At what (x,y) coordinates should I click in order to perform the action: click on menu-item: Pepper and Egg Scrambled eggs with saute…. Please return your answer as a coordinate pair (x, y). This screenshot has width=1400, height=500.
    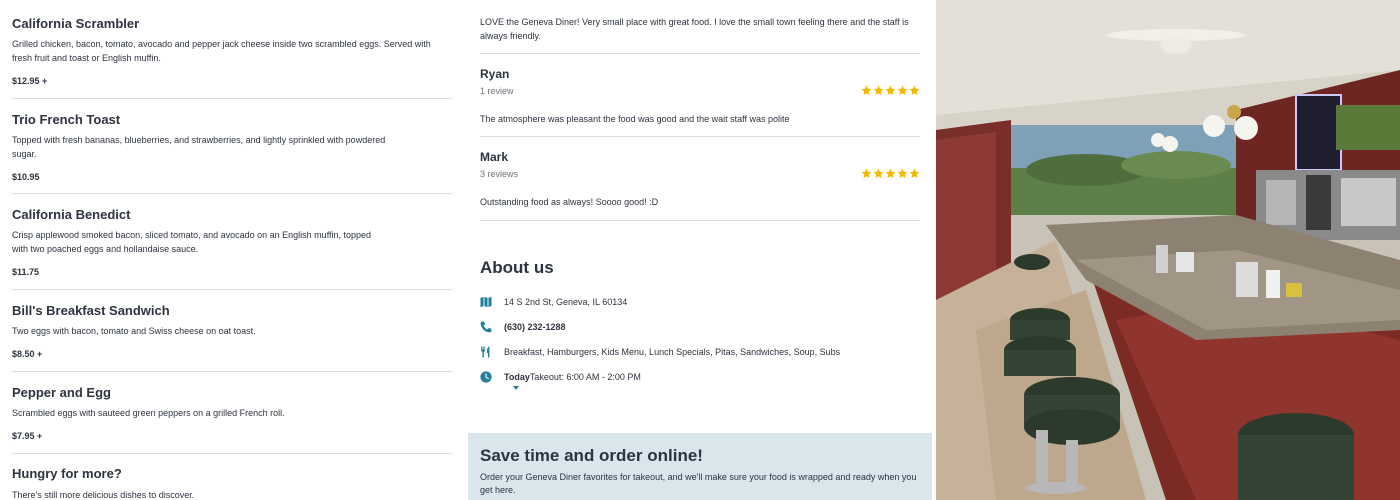
    Looking at the image, I should click on (232, 419).